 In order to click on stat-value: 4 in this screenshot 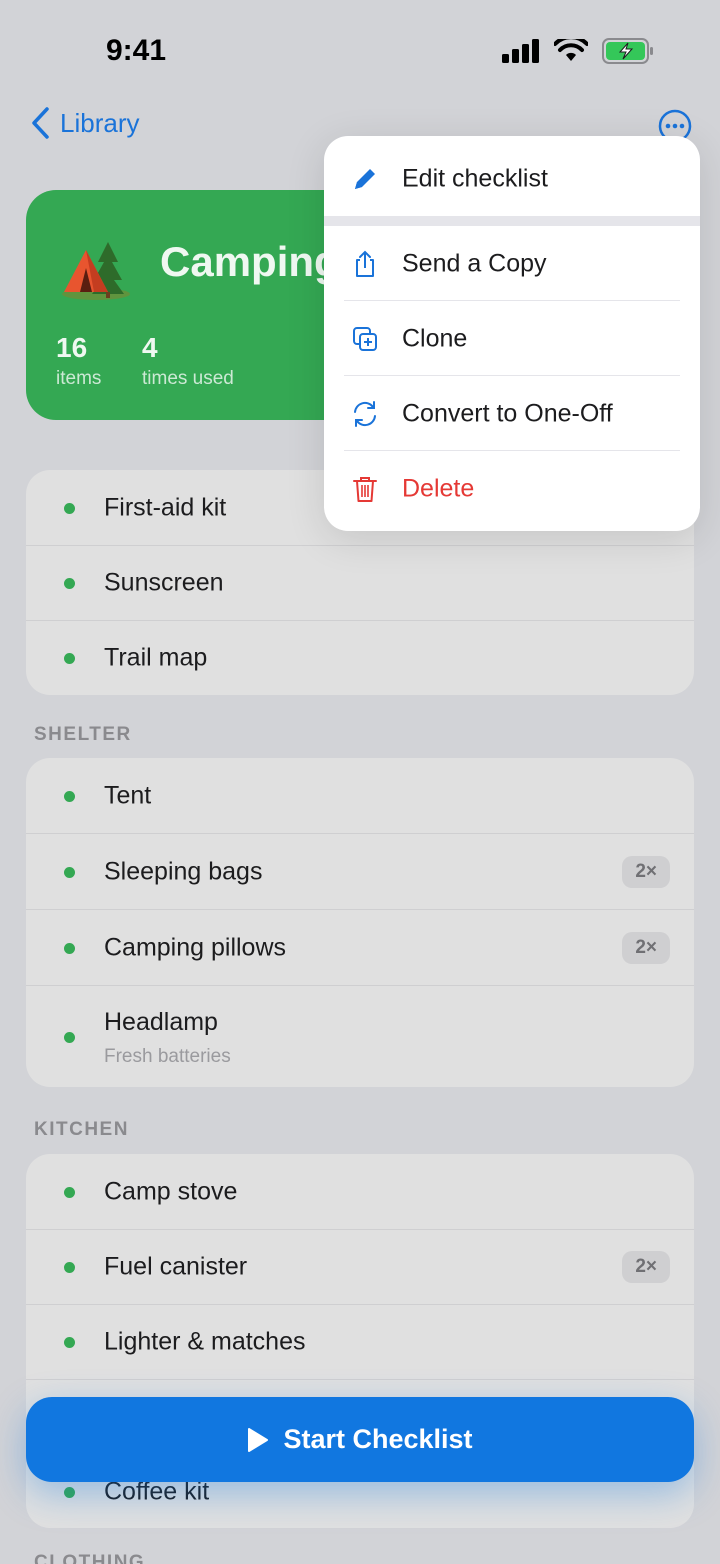, I will do `click(150, 347)`.